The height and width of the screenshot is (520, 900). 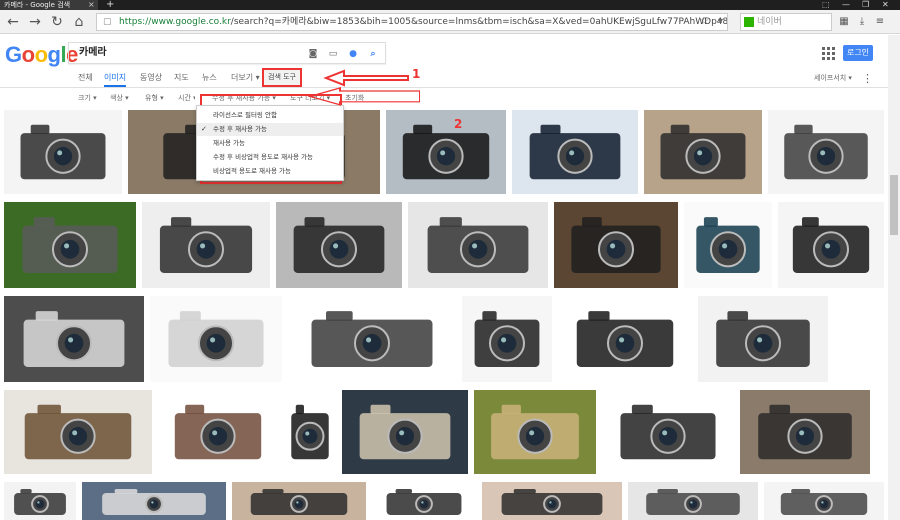 What do you see at coordinates (252, 171) in the screenshot?
I see `dropdown-item-label: 비상업적 용도로 재사용 가능` at bounding box center [252, 171].